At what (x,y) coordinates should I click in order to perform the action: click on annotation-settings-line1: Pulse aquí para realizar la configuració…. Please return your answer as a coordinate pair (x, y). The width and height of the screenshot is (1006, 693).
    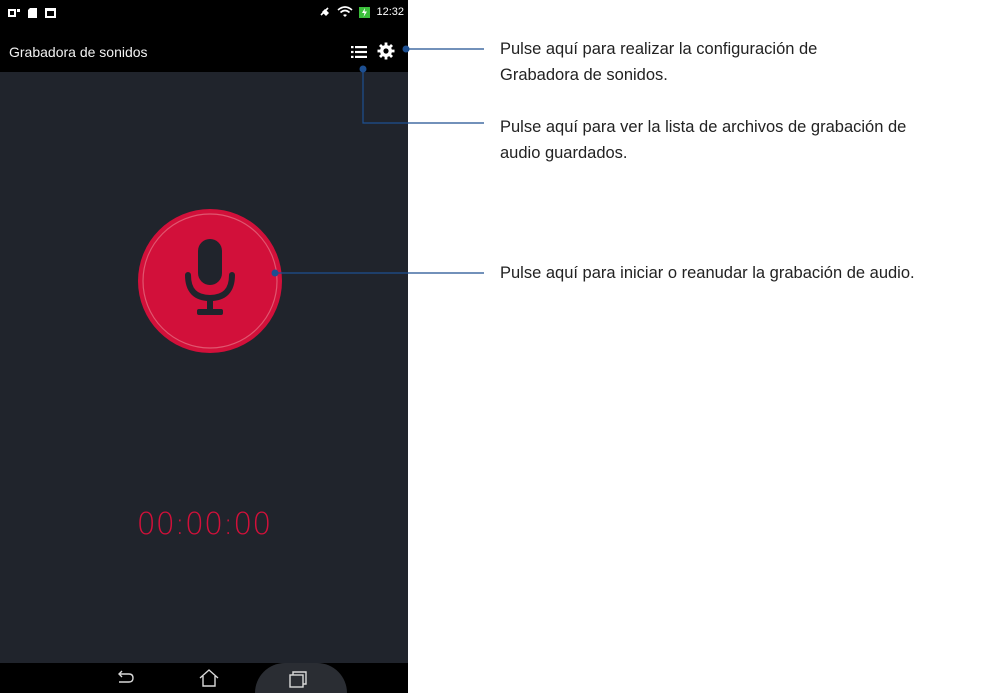
    Looking at the image, I should click on (659, 49).